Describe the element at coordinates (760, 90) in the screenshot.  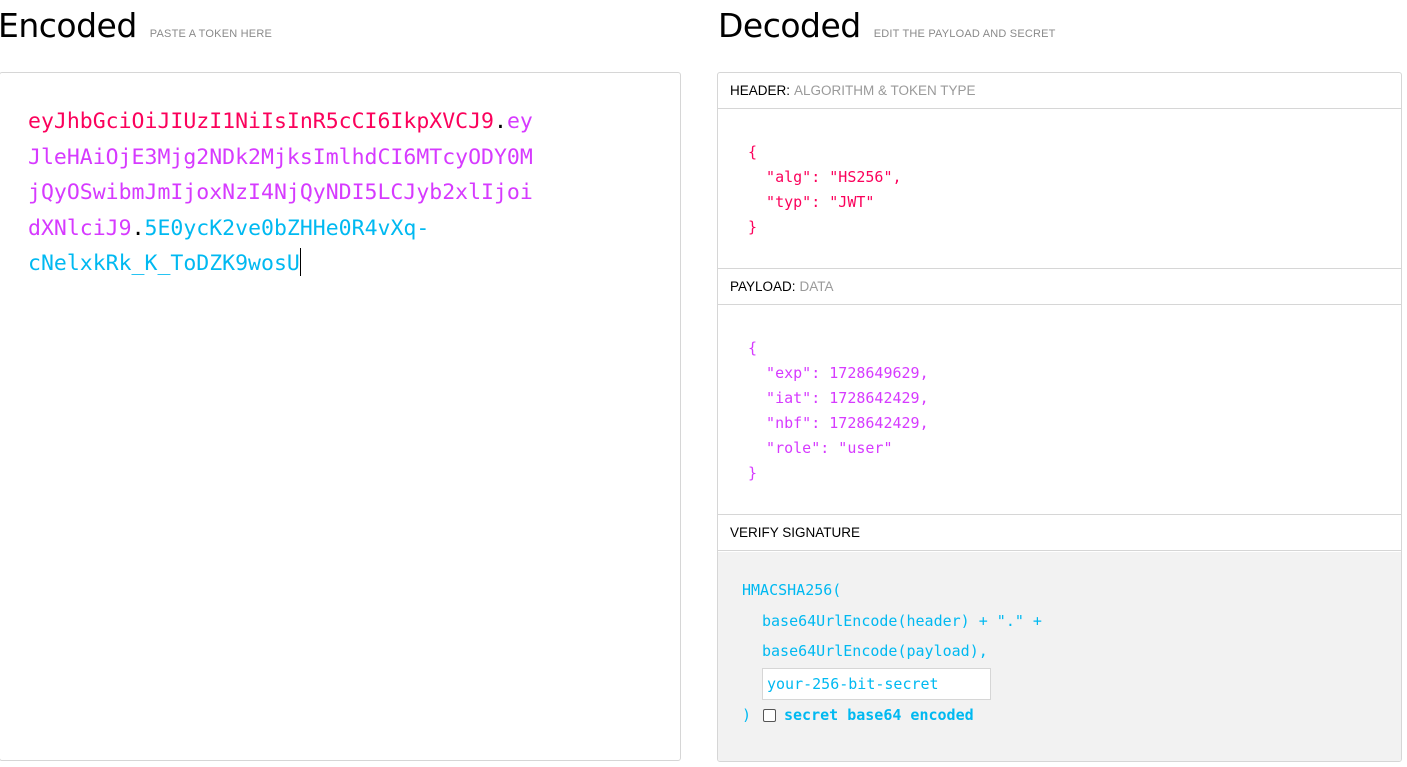
I see `header-section-label: HEADER:` at that location.